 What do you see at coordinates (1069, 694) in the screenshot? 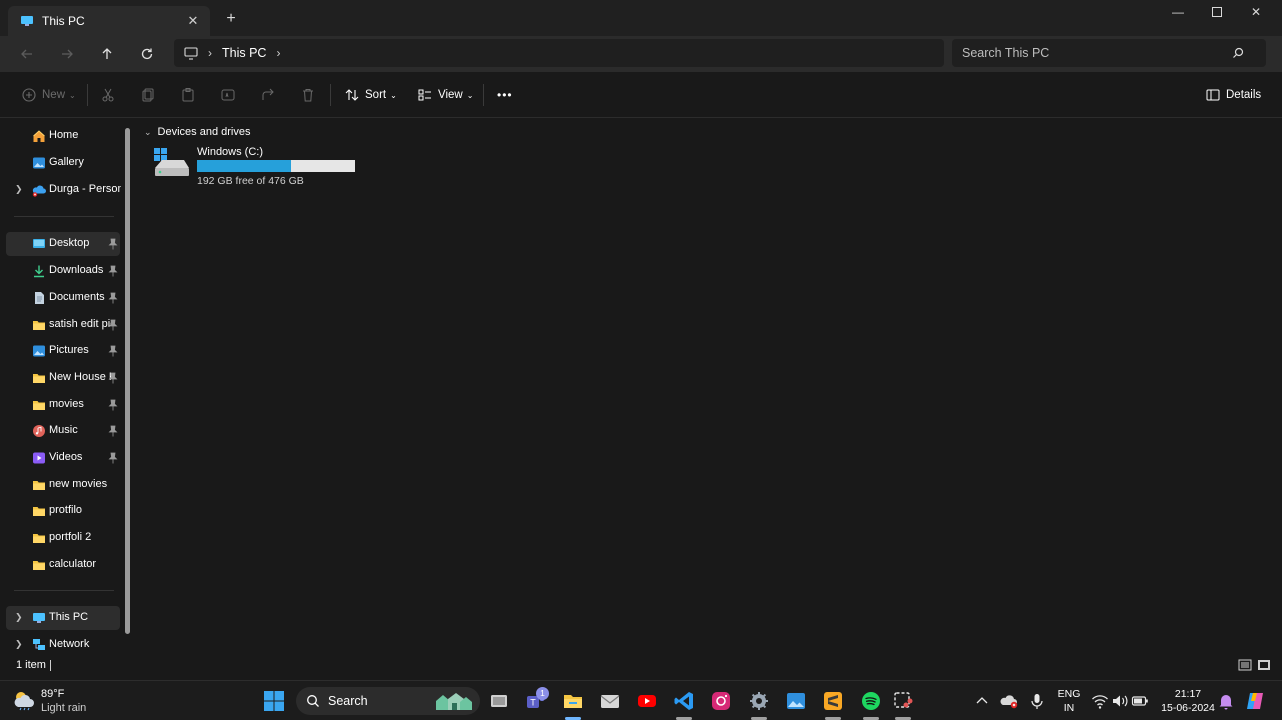
I see `language-indicator: ENG` at bounding box center [1069, 694].